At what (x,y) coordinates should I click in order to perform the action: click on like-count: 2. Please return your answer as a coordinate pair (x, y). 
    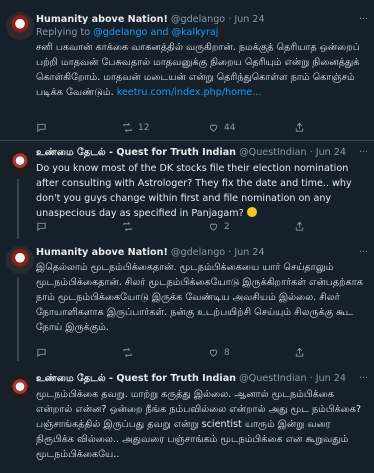
    Looking at the image, I should click on (227, 226).